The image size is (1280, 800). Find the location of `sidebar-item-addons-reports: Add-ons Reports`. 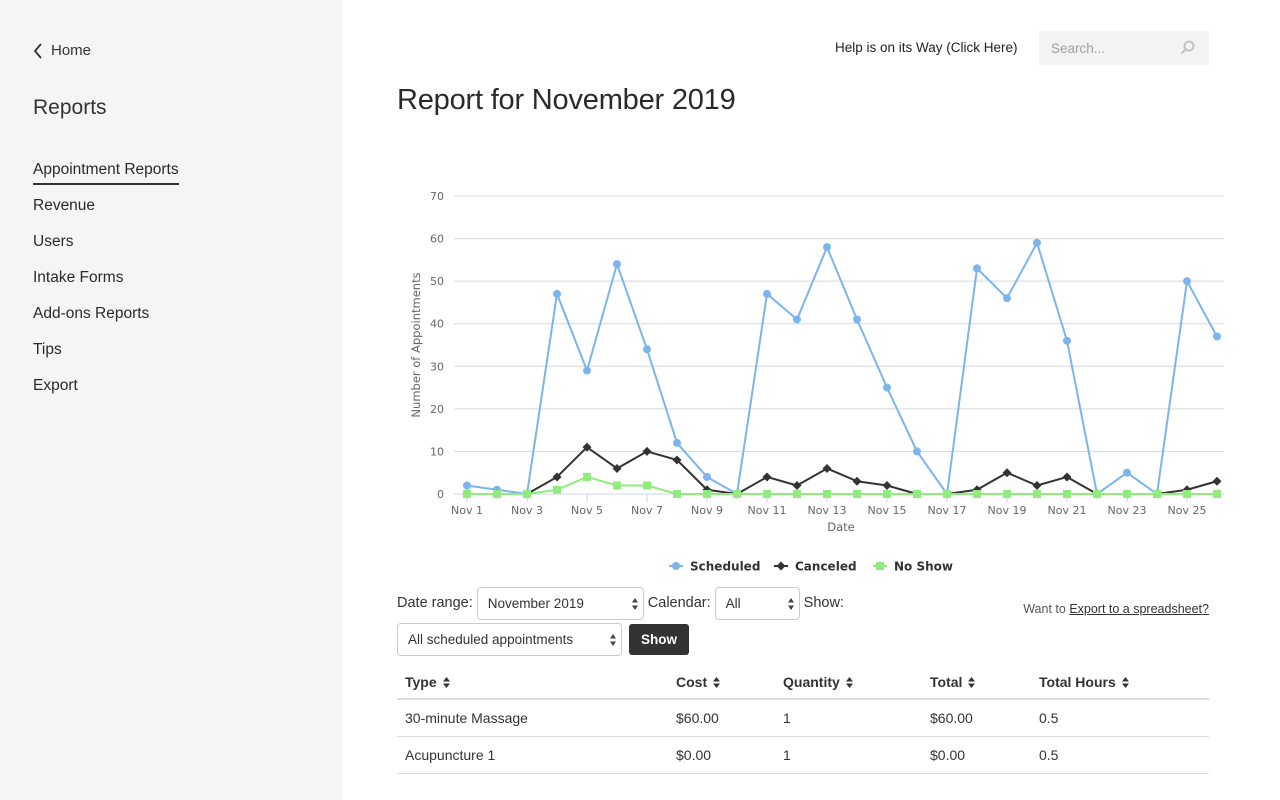

sidebar-item-addons-reports: Add-ons Reports is located at coordinates (106, 320).